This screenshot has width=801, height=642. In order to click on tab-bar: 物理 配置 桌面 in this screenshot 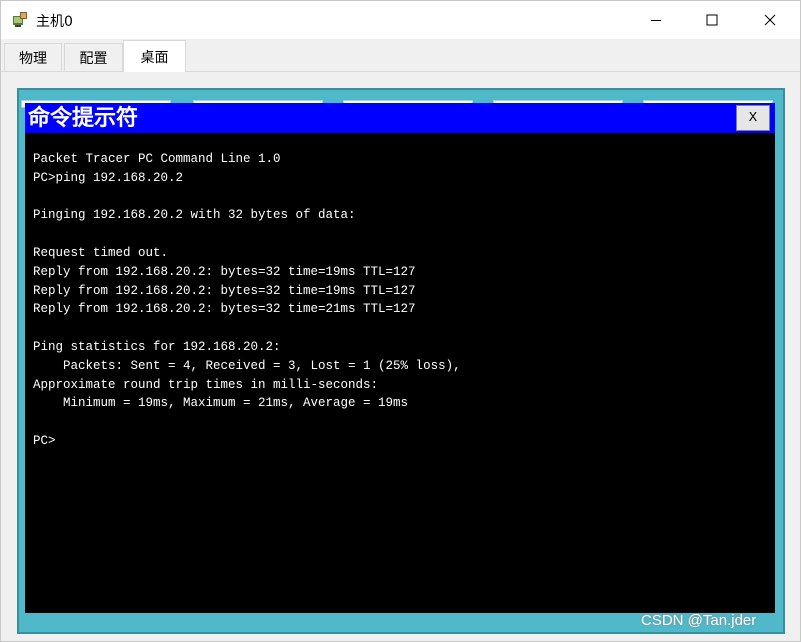, I will do `click(400, 55)`.